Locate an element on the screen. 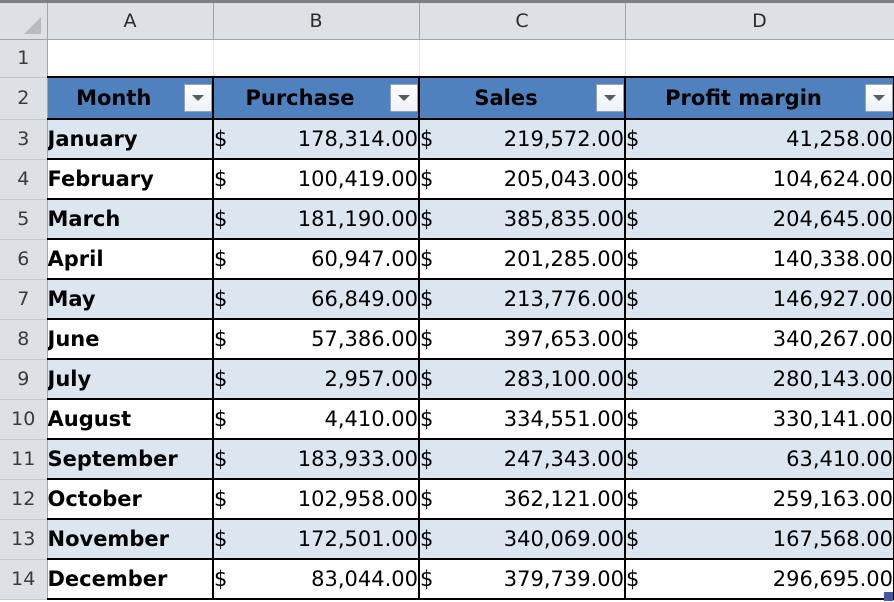  cell-sales: $334,551.00 is located at coordinates (522, 419).